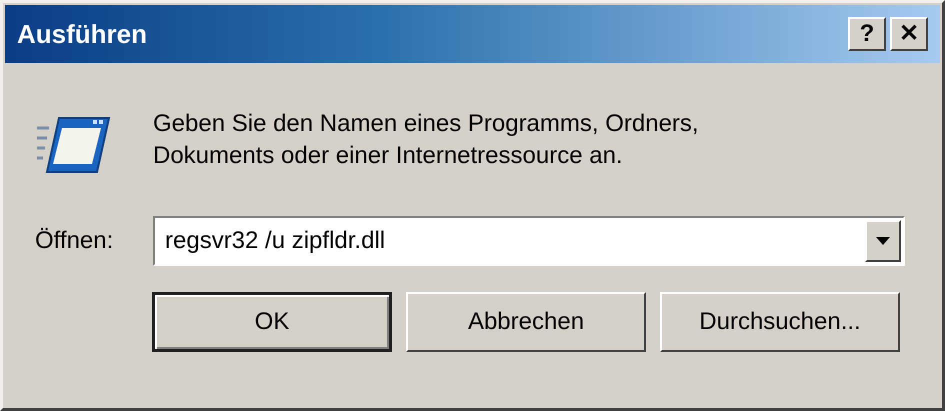 Image resolution: width=945 pixels, height=411 pixels. I want to click on dialog-button: Abbrechen, so click(526, 322).